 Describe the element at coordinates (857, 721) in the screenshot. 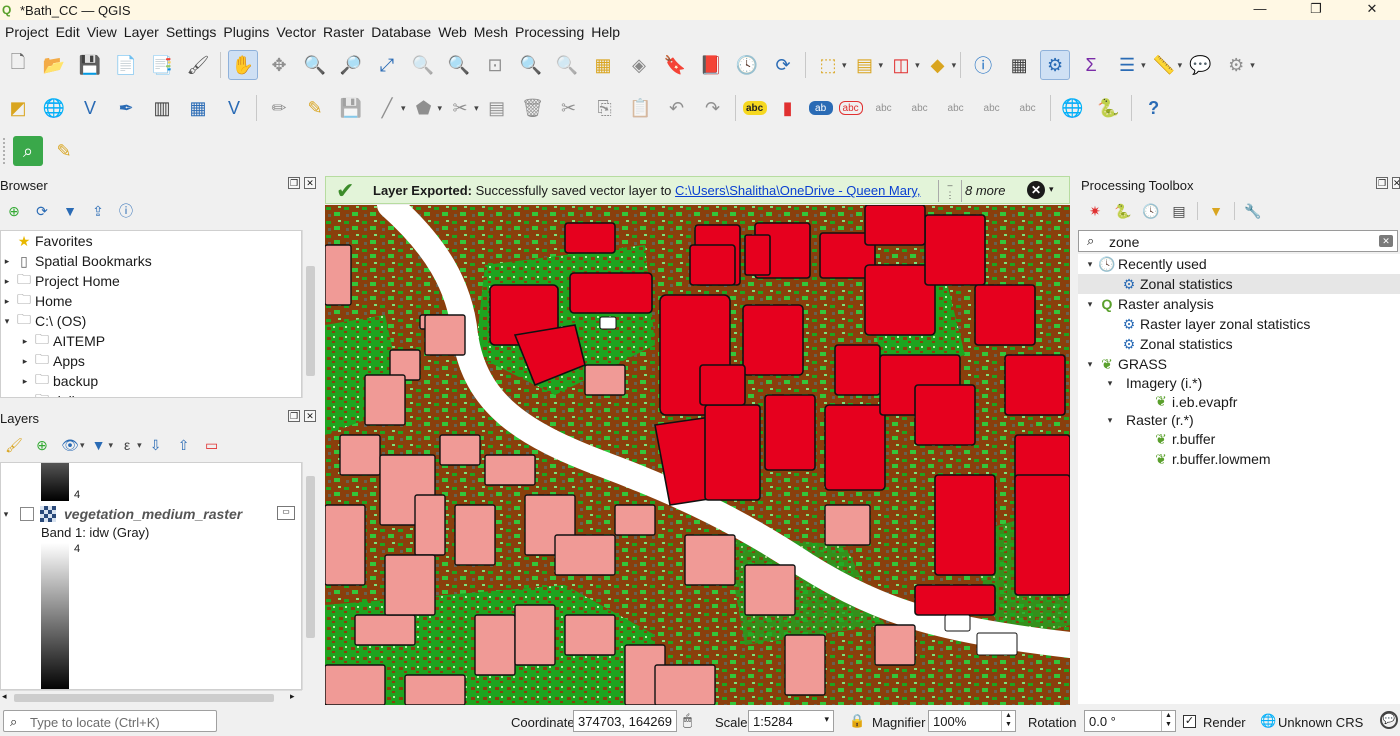

I see `lock-icon: 🔒` at that location.